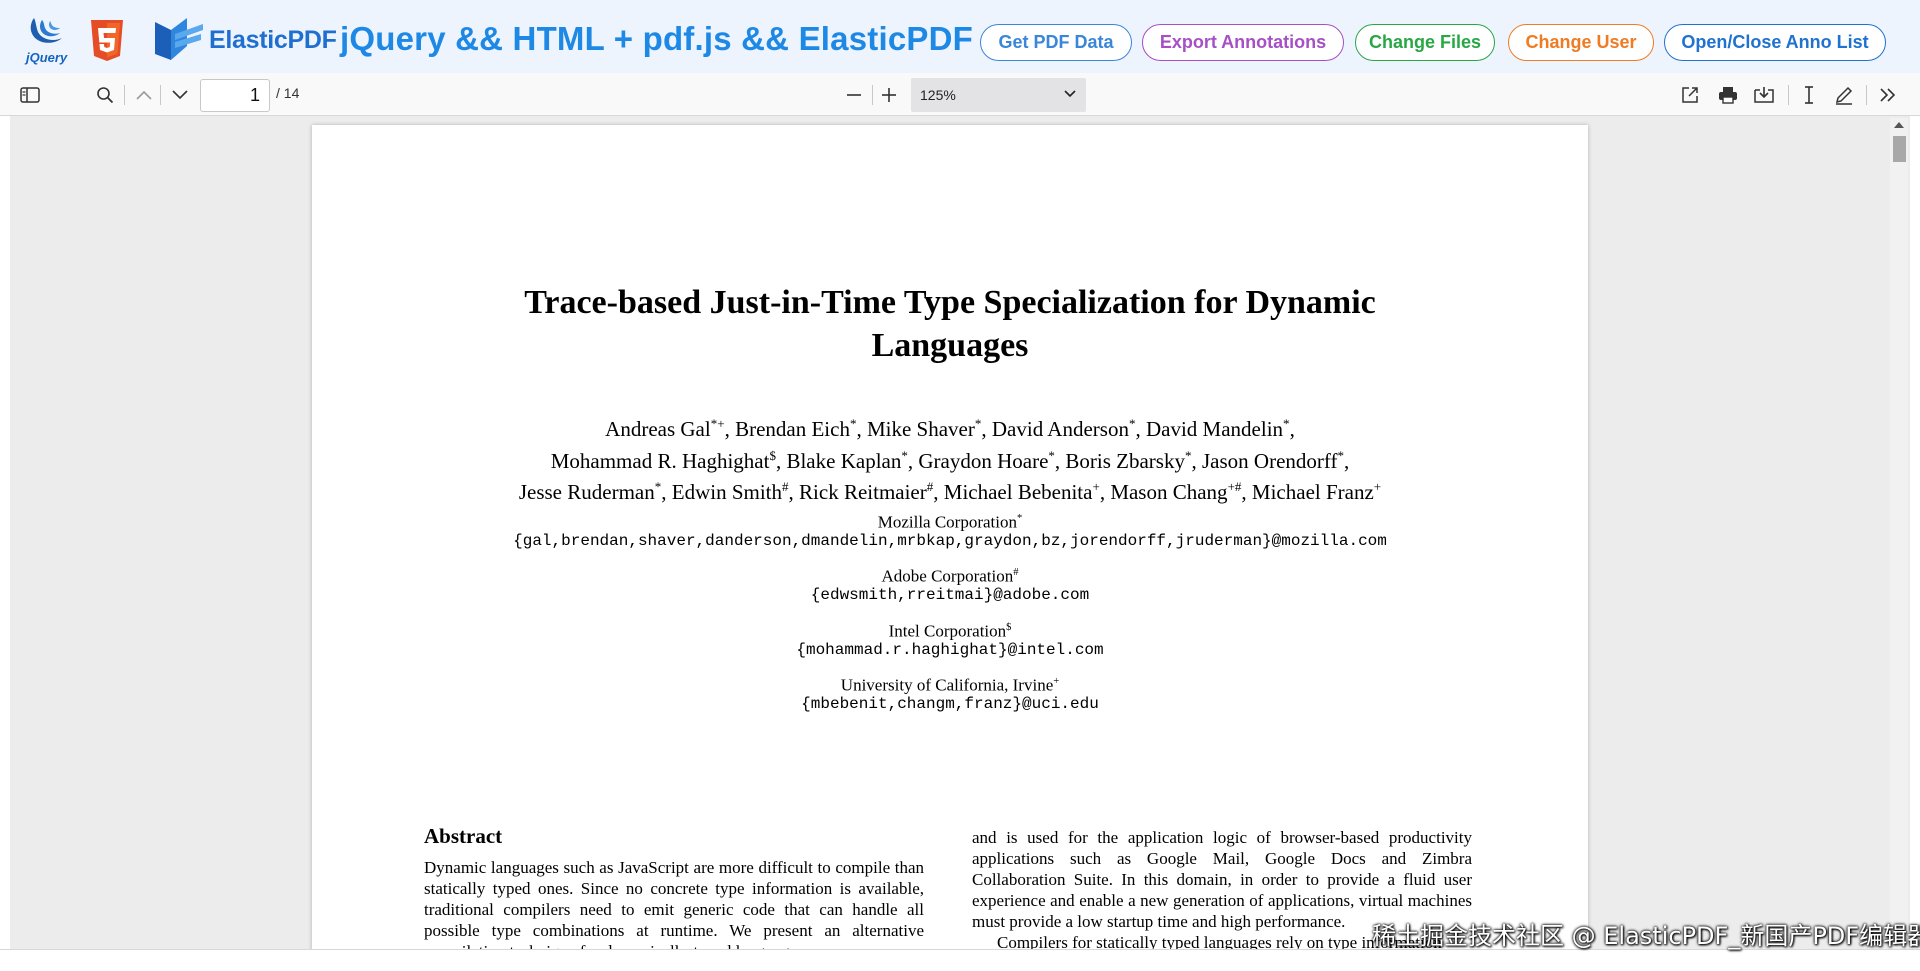 This screenshot has width=1920, height=971. Describe the element at coordinates (235, 95) in the screenshot. I see `page-number-input: 1` at that location.